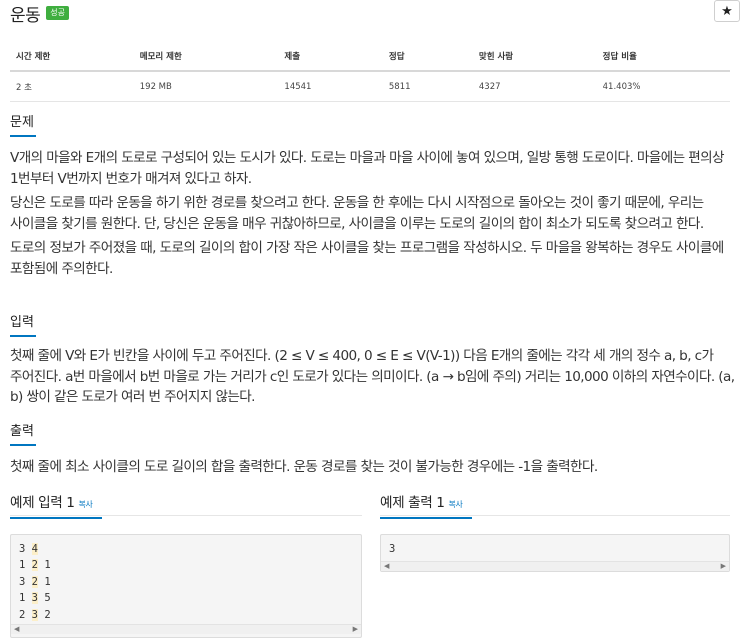 This screenshot has height=638, width=750. What do you see at coordinates (663, 86) in the screenshot?
I see `accept-ratio-value: 41.403%` at bounding box center [663, 86].